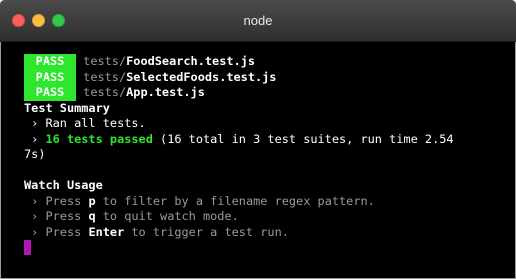  What do you see at coordinates (270, 93) in the screenshot?
I see `test-result-line: PASS tests/App.test.js` at bounding box center [270, 93].